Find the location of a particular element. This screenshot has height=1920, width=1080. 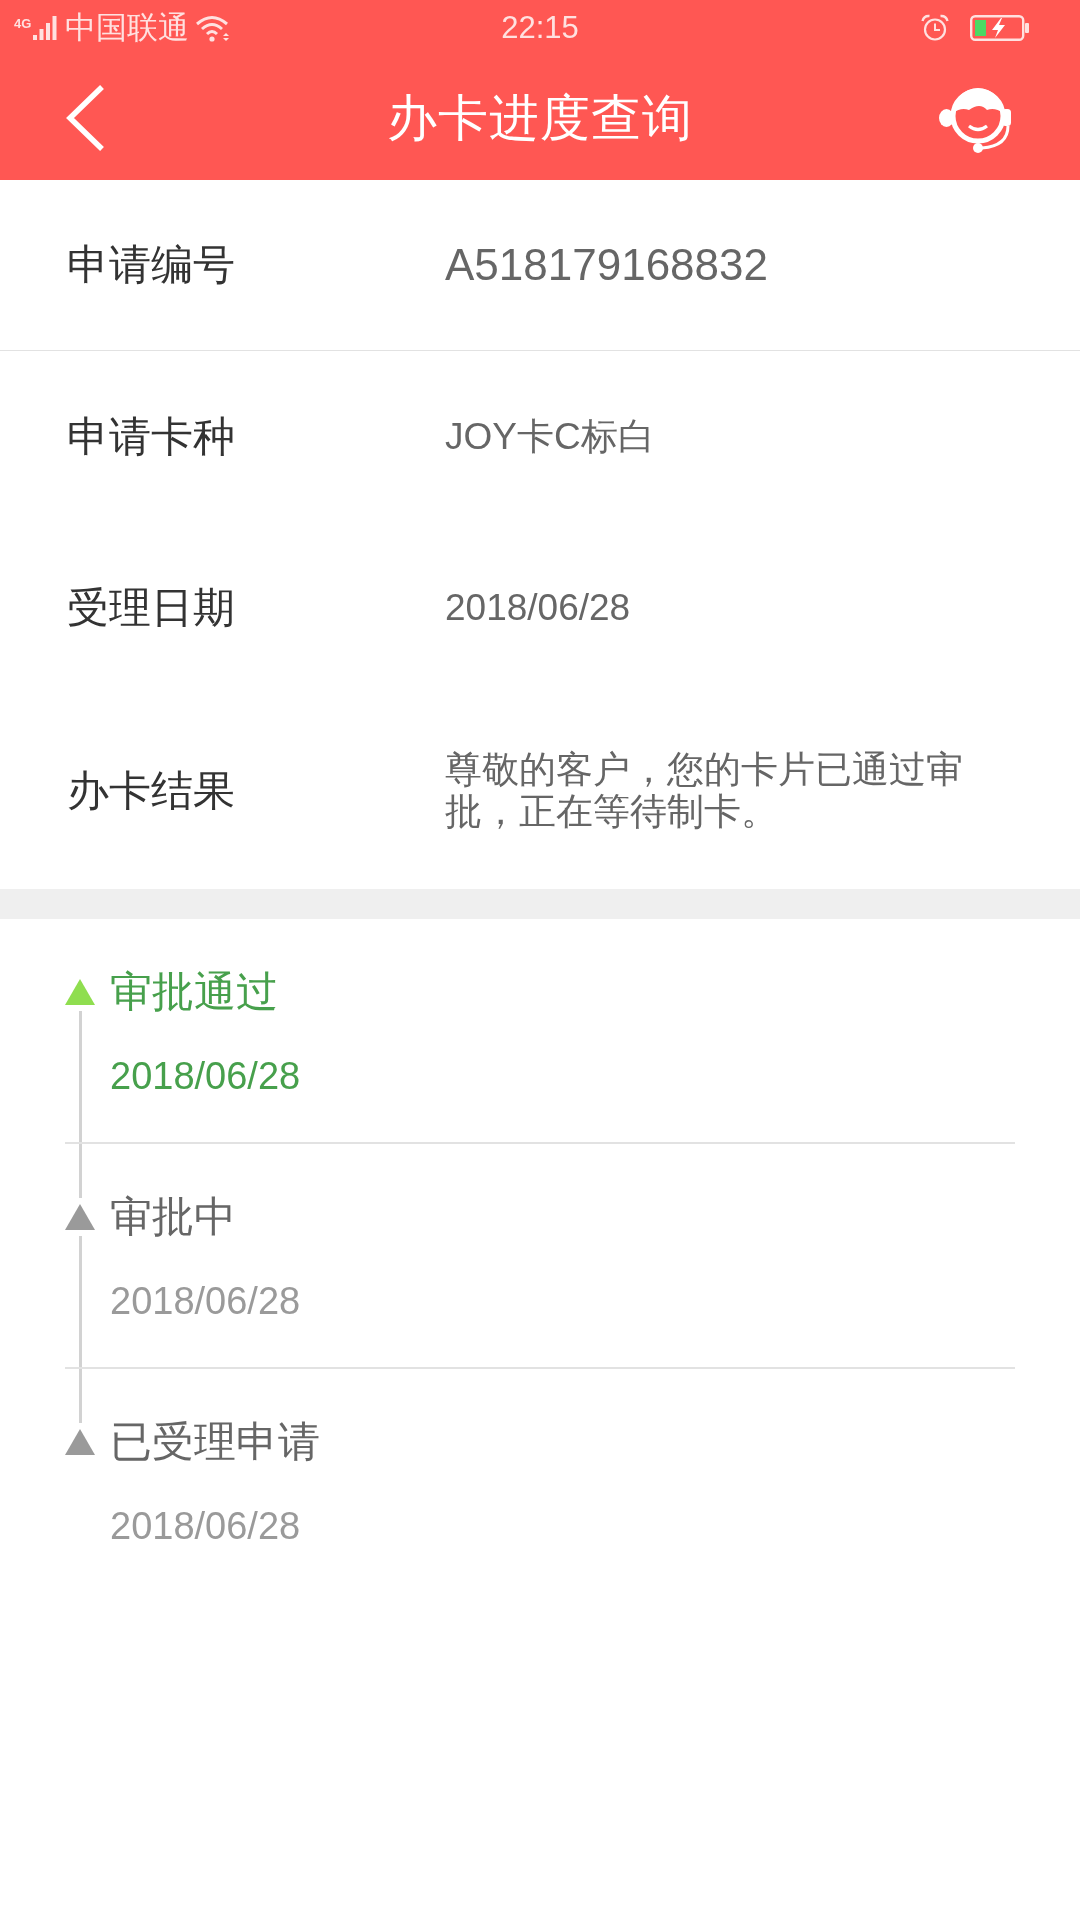

status-time: 22:15 is located at coordinates (540, 27).